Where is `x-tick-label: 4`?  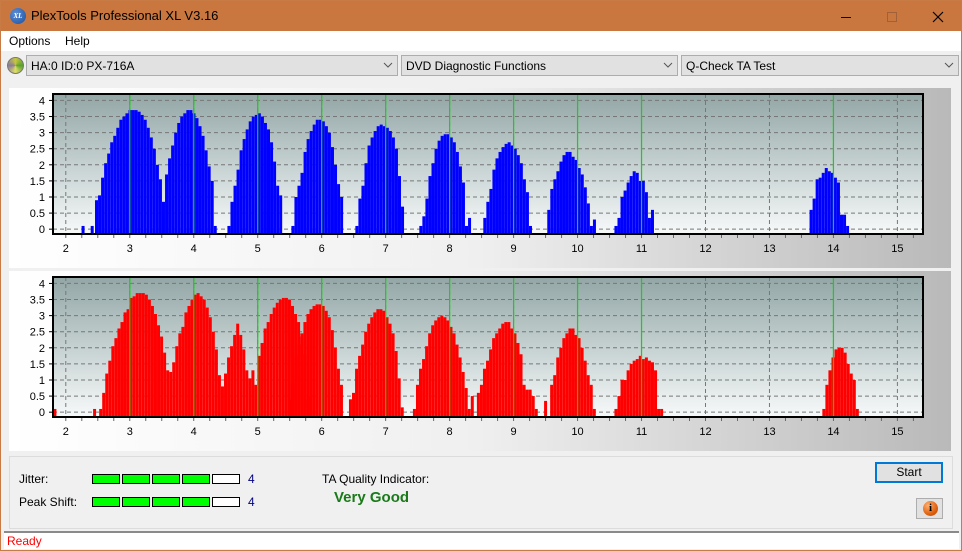 x-tick-label: 4 is located at coordinates (194, 432).